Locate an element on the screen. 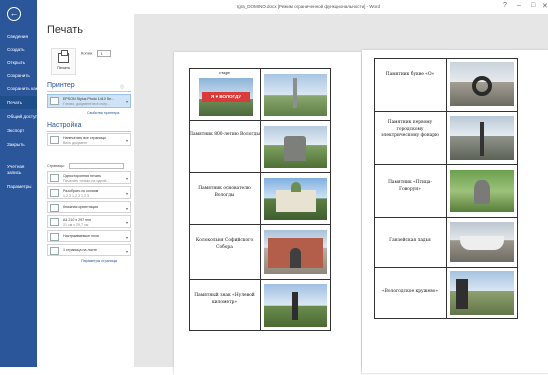 The height and width of the screenshot is (375, 548). pages-label: Страницы: is located at coordinates (56, 165).